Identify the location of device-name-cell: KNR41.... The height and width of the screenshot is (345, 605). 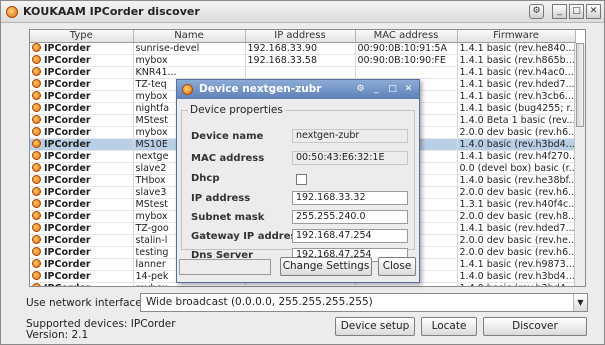
(189, 72).